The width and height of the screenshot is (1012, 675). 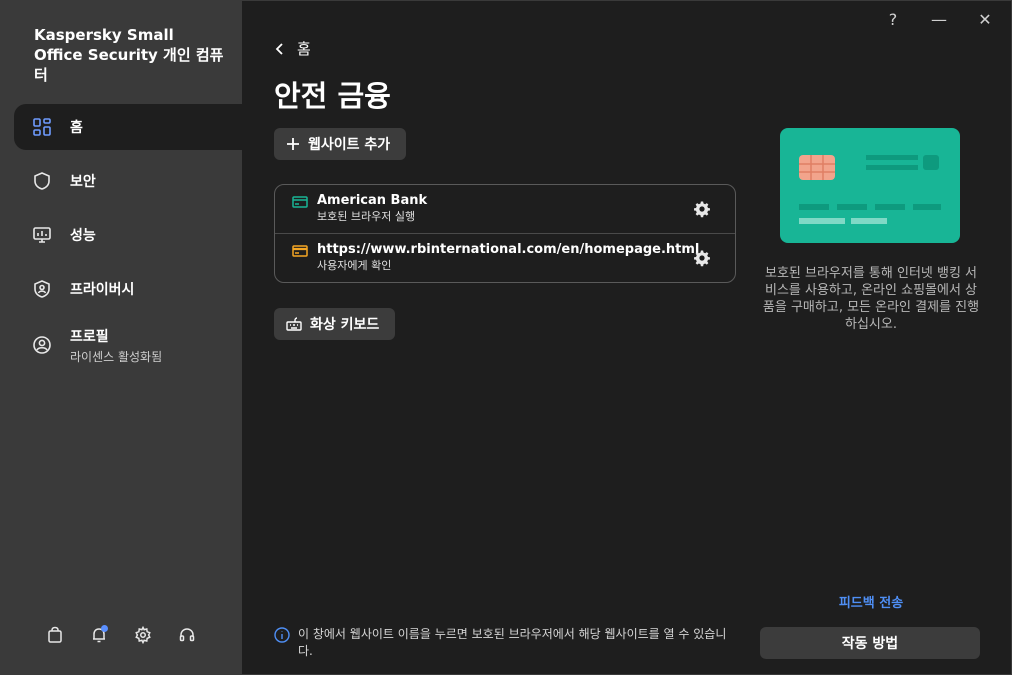 I want to click on notification-badge, so click(x=104, y=628).